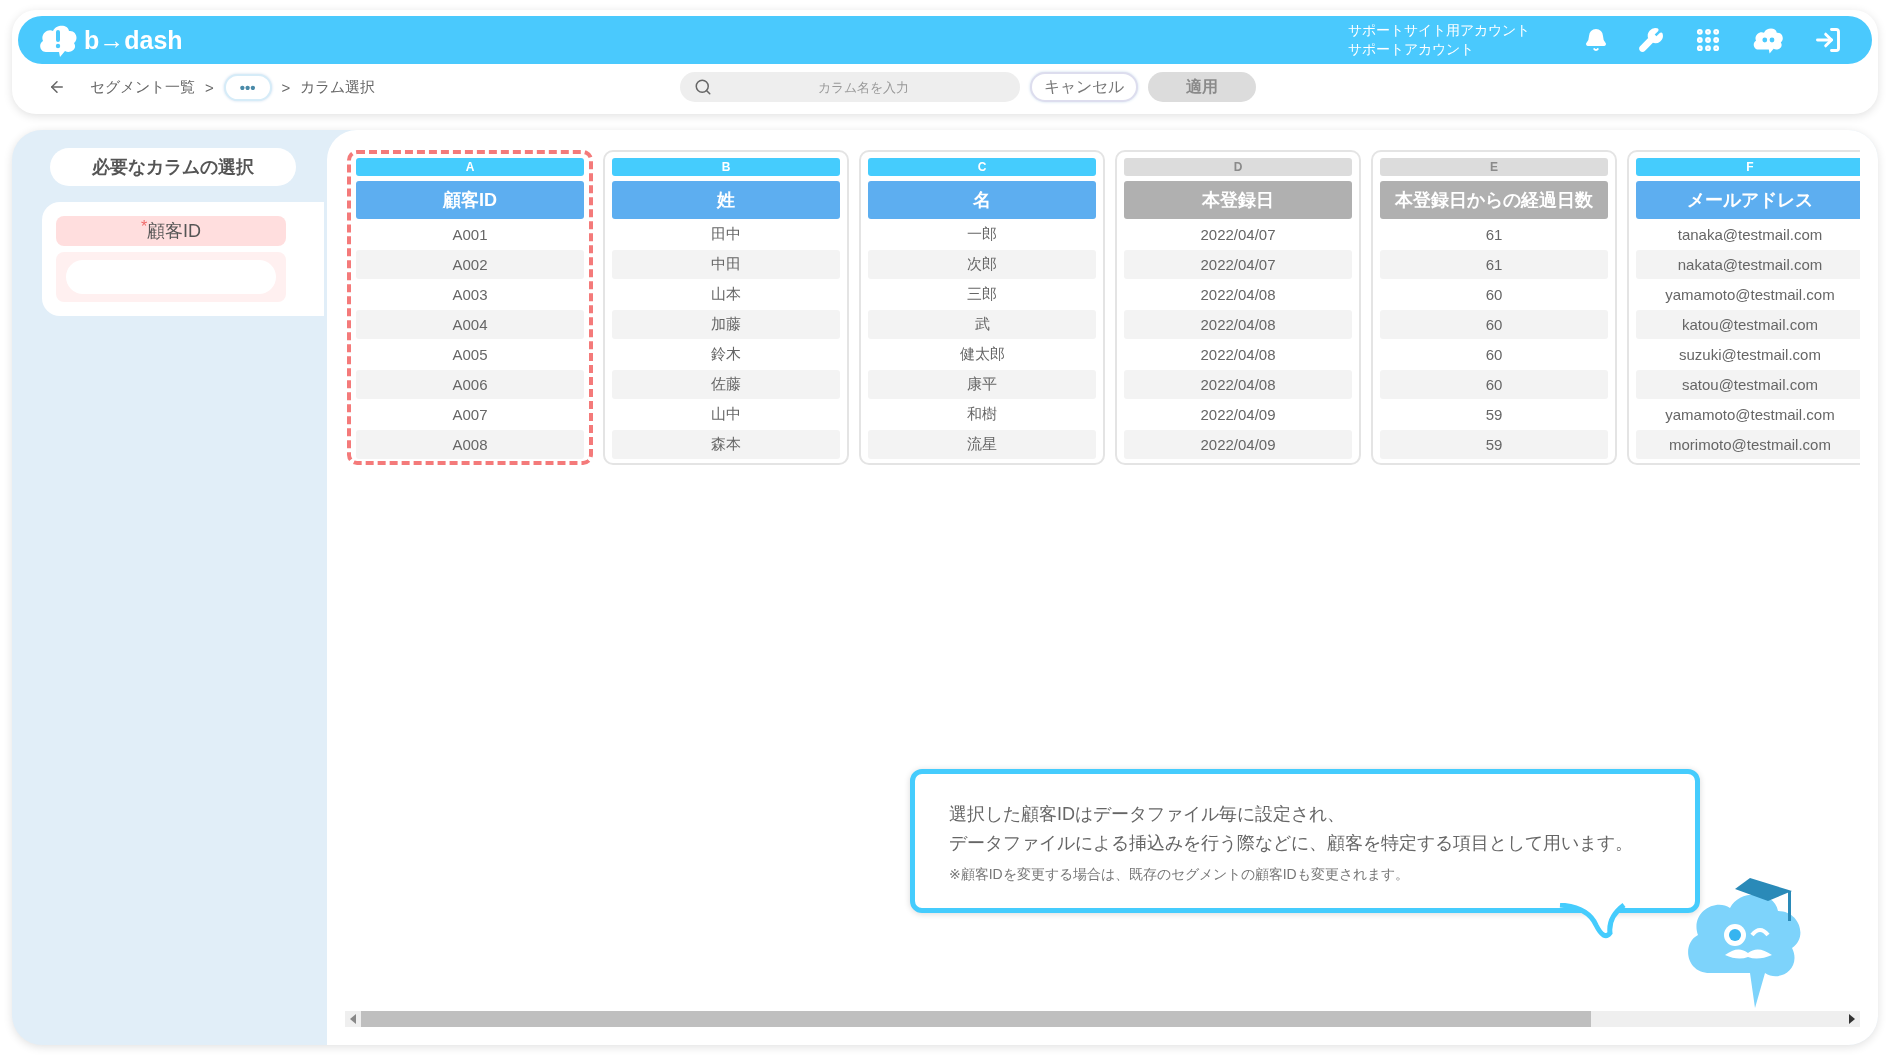  What do you see at coordinates (1494, 235) in the screenshot?
I see `table-cell-text: 61` at bounding box center [1494, 235].